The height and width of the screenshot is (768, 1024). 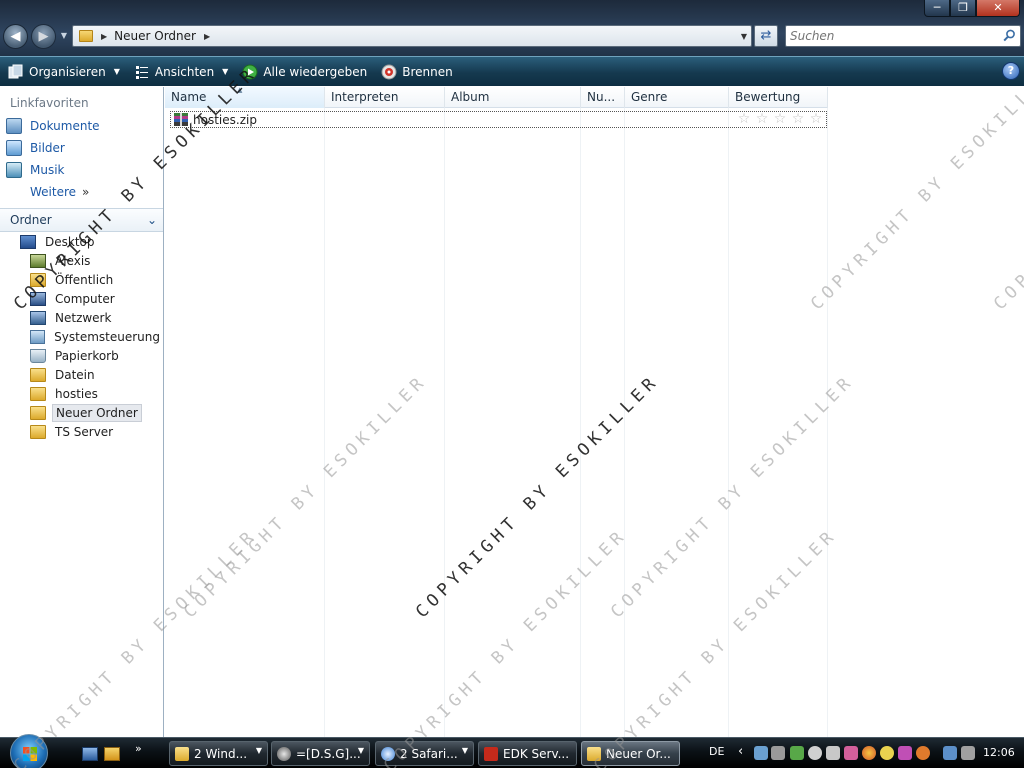 What do you see at coordinates (963, 8) in the screenshot?
I see `maximize-button: ❐` at bounding box center [963, 8].